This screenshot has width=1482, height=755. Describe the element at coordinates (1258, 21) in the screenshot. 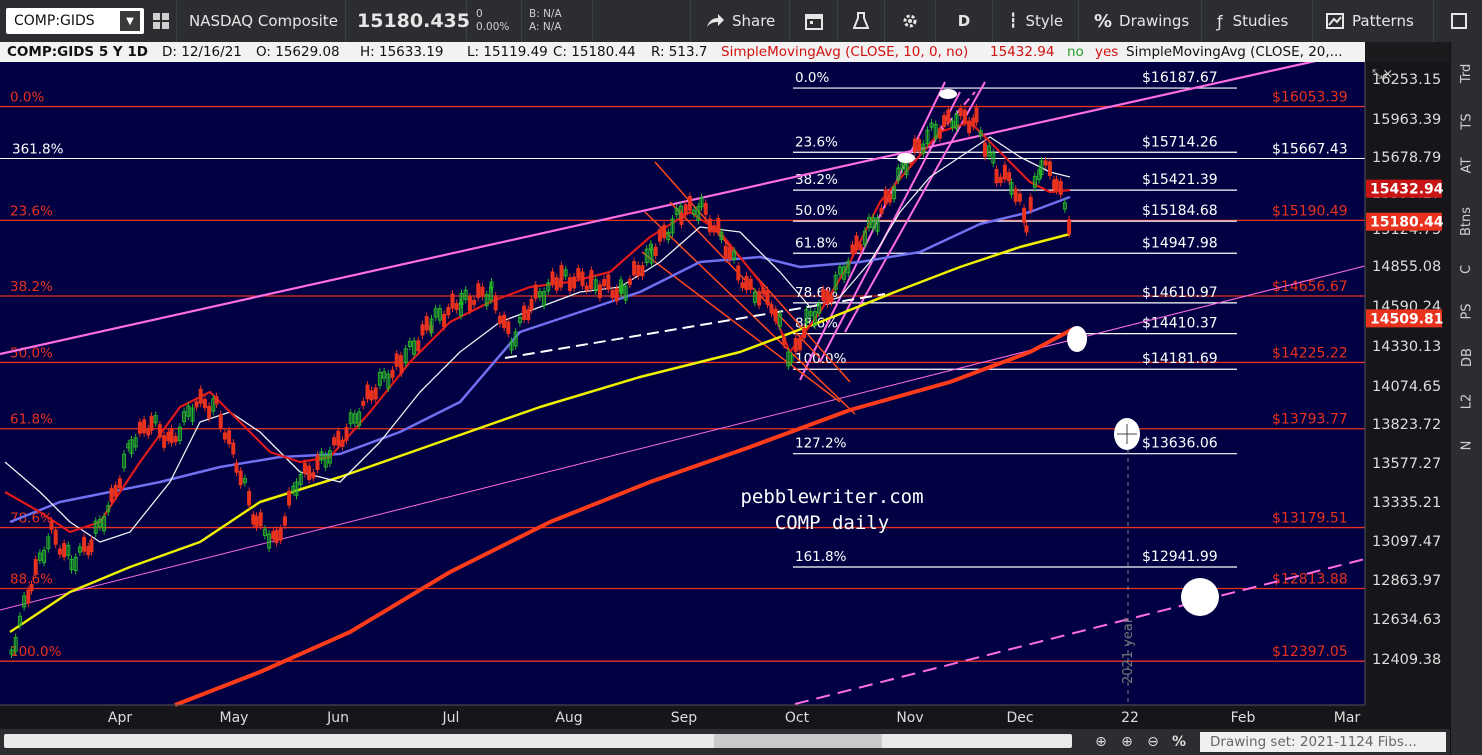

I see `studies-button: ƒ Studies` at that location.